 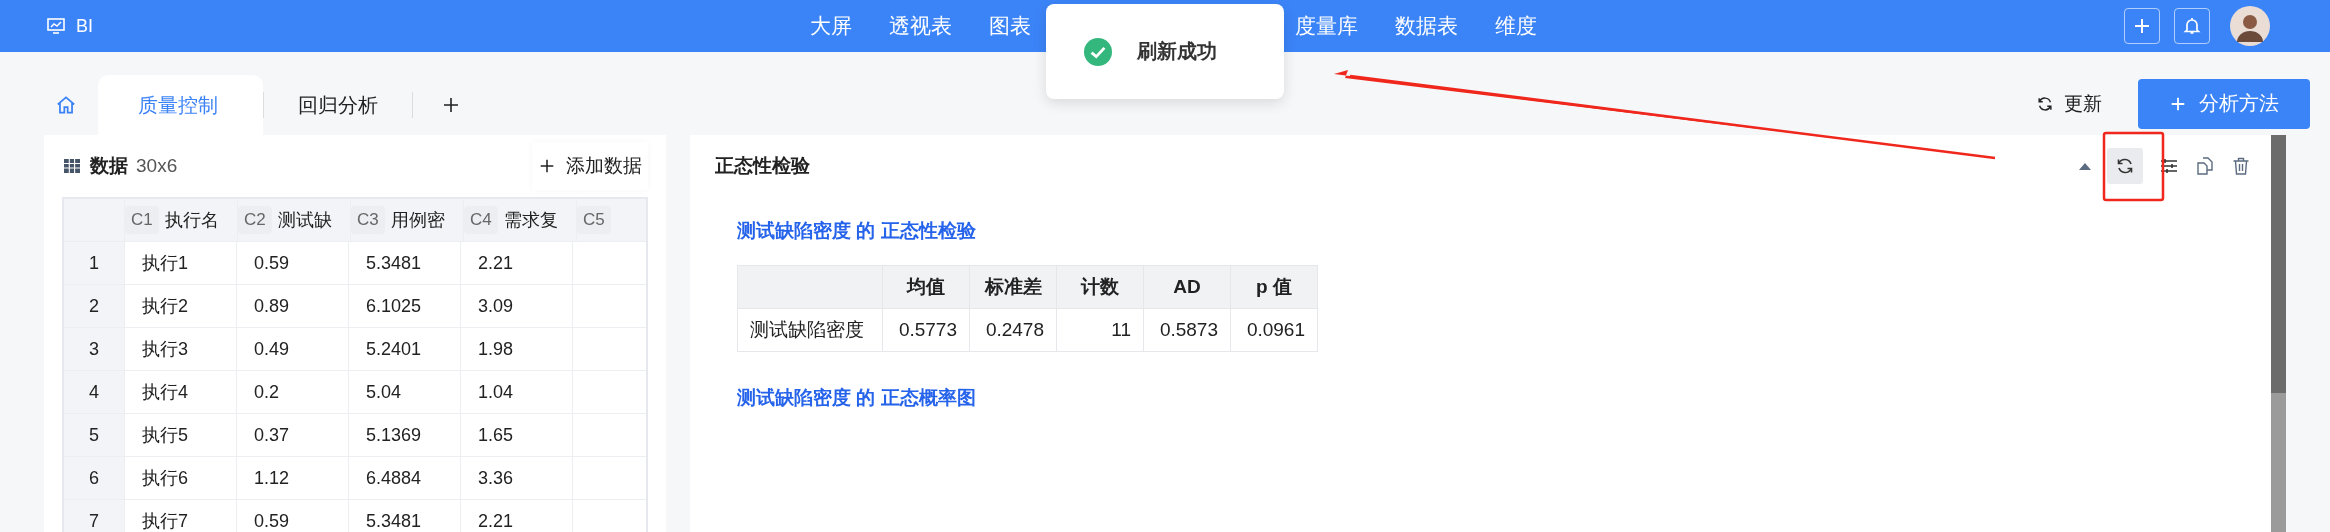 I want to click on table-cell: 执行2, so click(x=181, y=306).